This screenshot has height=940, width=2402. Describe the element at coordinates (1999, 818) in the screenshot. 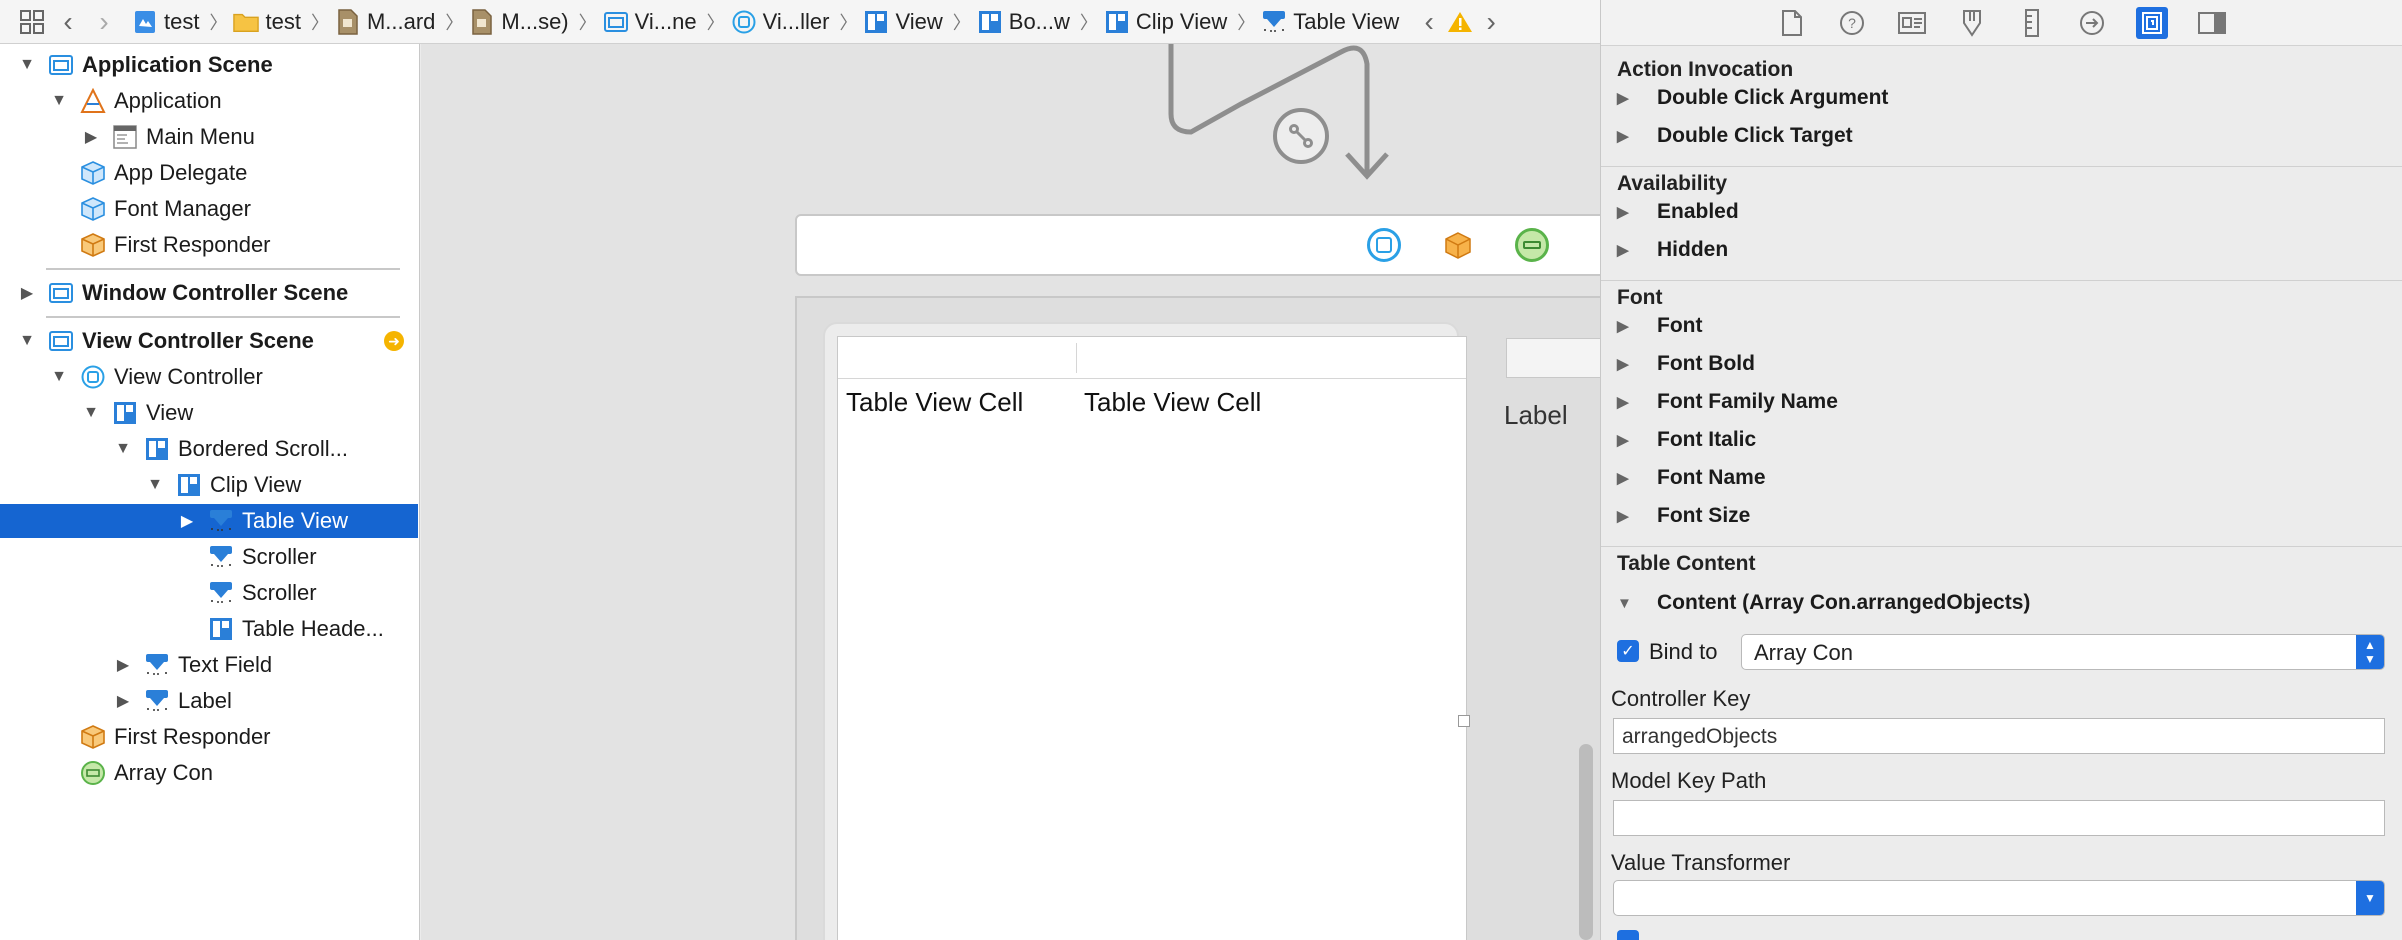

I see `model-key-path-field` at that location.